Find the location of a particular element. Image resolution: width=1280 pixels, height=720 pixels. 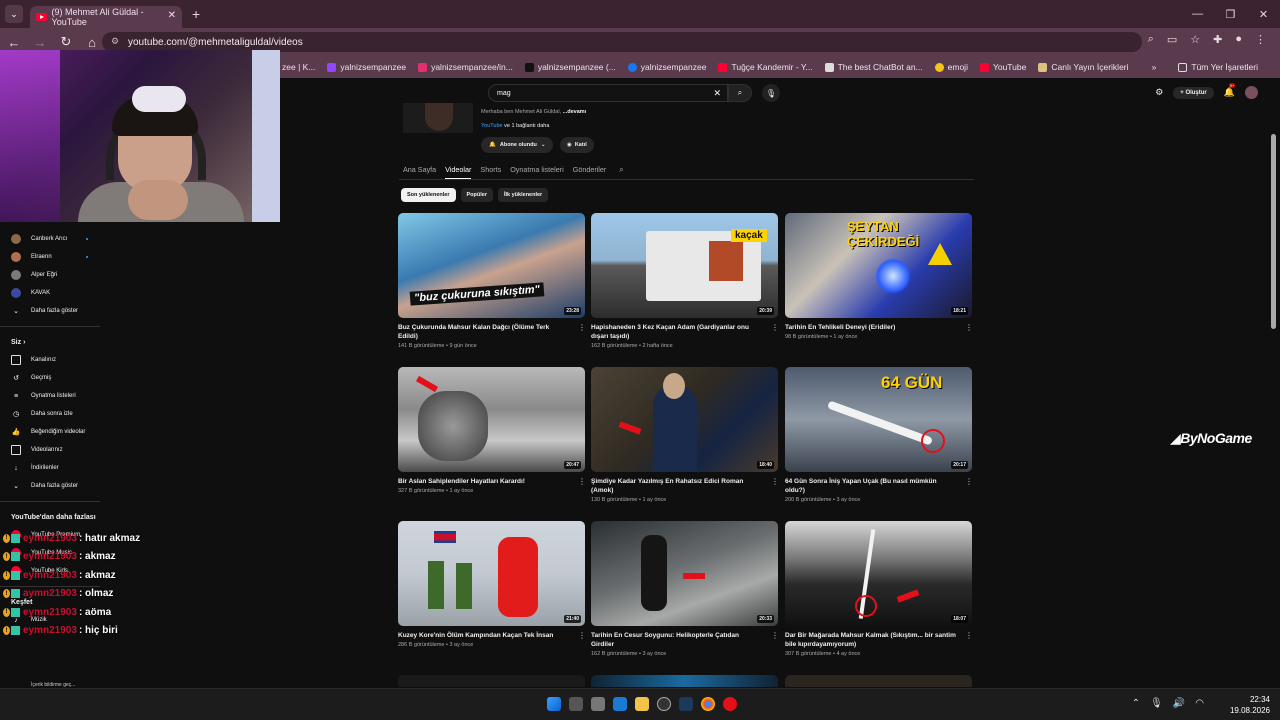

file-explorer-icon is located at coordinates (642, 704).